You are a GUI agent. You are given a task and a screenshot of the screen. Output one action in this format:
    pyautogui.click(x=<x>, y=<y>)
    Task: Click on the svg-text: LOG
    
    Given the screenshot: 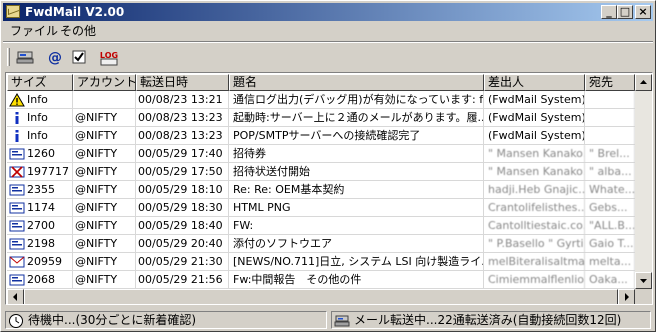 What is the action you would take?
    pyautogui.click(x=109, y=55)
    